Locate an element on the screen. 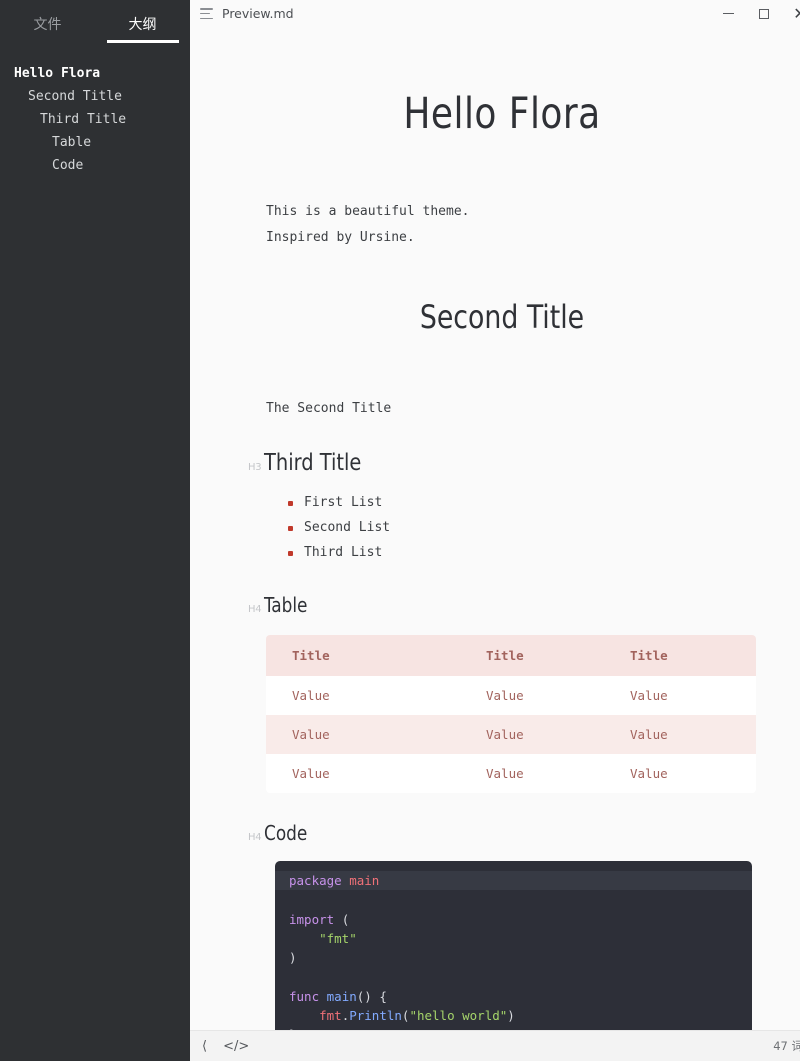 The image size is (800, 1061). heading-h1: Hello Flora is located at coordinates (502, 114).